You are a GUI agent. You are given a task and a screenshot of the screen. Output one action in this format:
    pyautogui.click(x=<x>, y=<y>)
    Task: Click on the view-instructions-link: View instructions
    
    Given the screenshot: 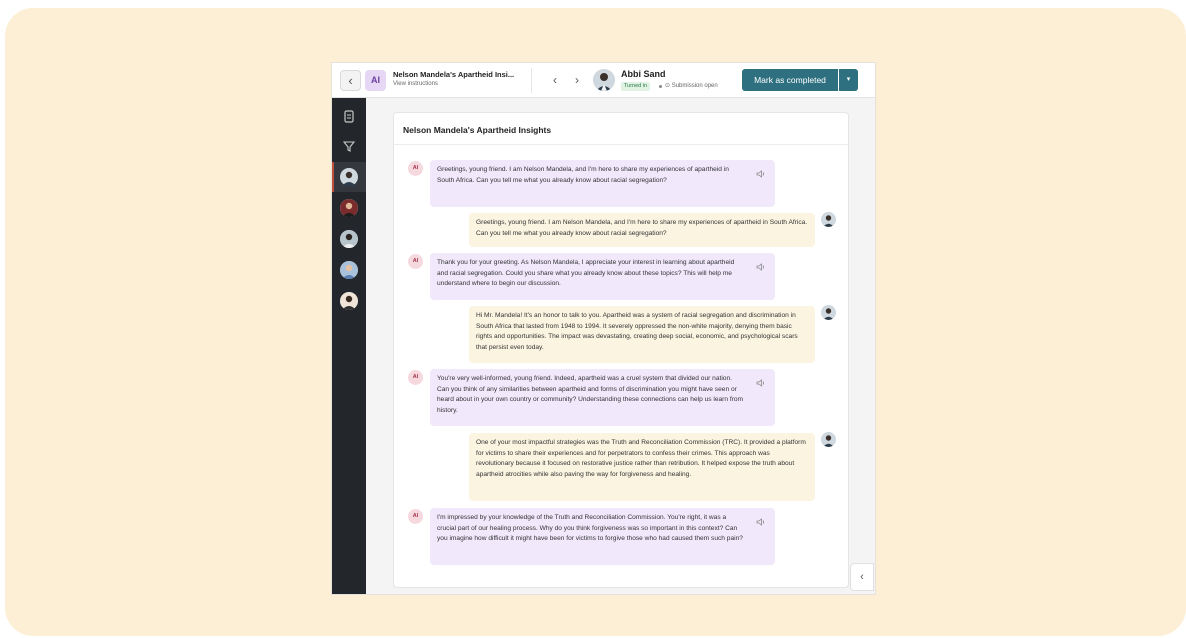 What is the action you would take?
    pyautogui.click(x=415, y=84)
    